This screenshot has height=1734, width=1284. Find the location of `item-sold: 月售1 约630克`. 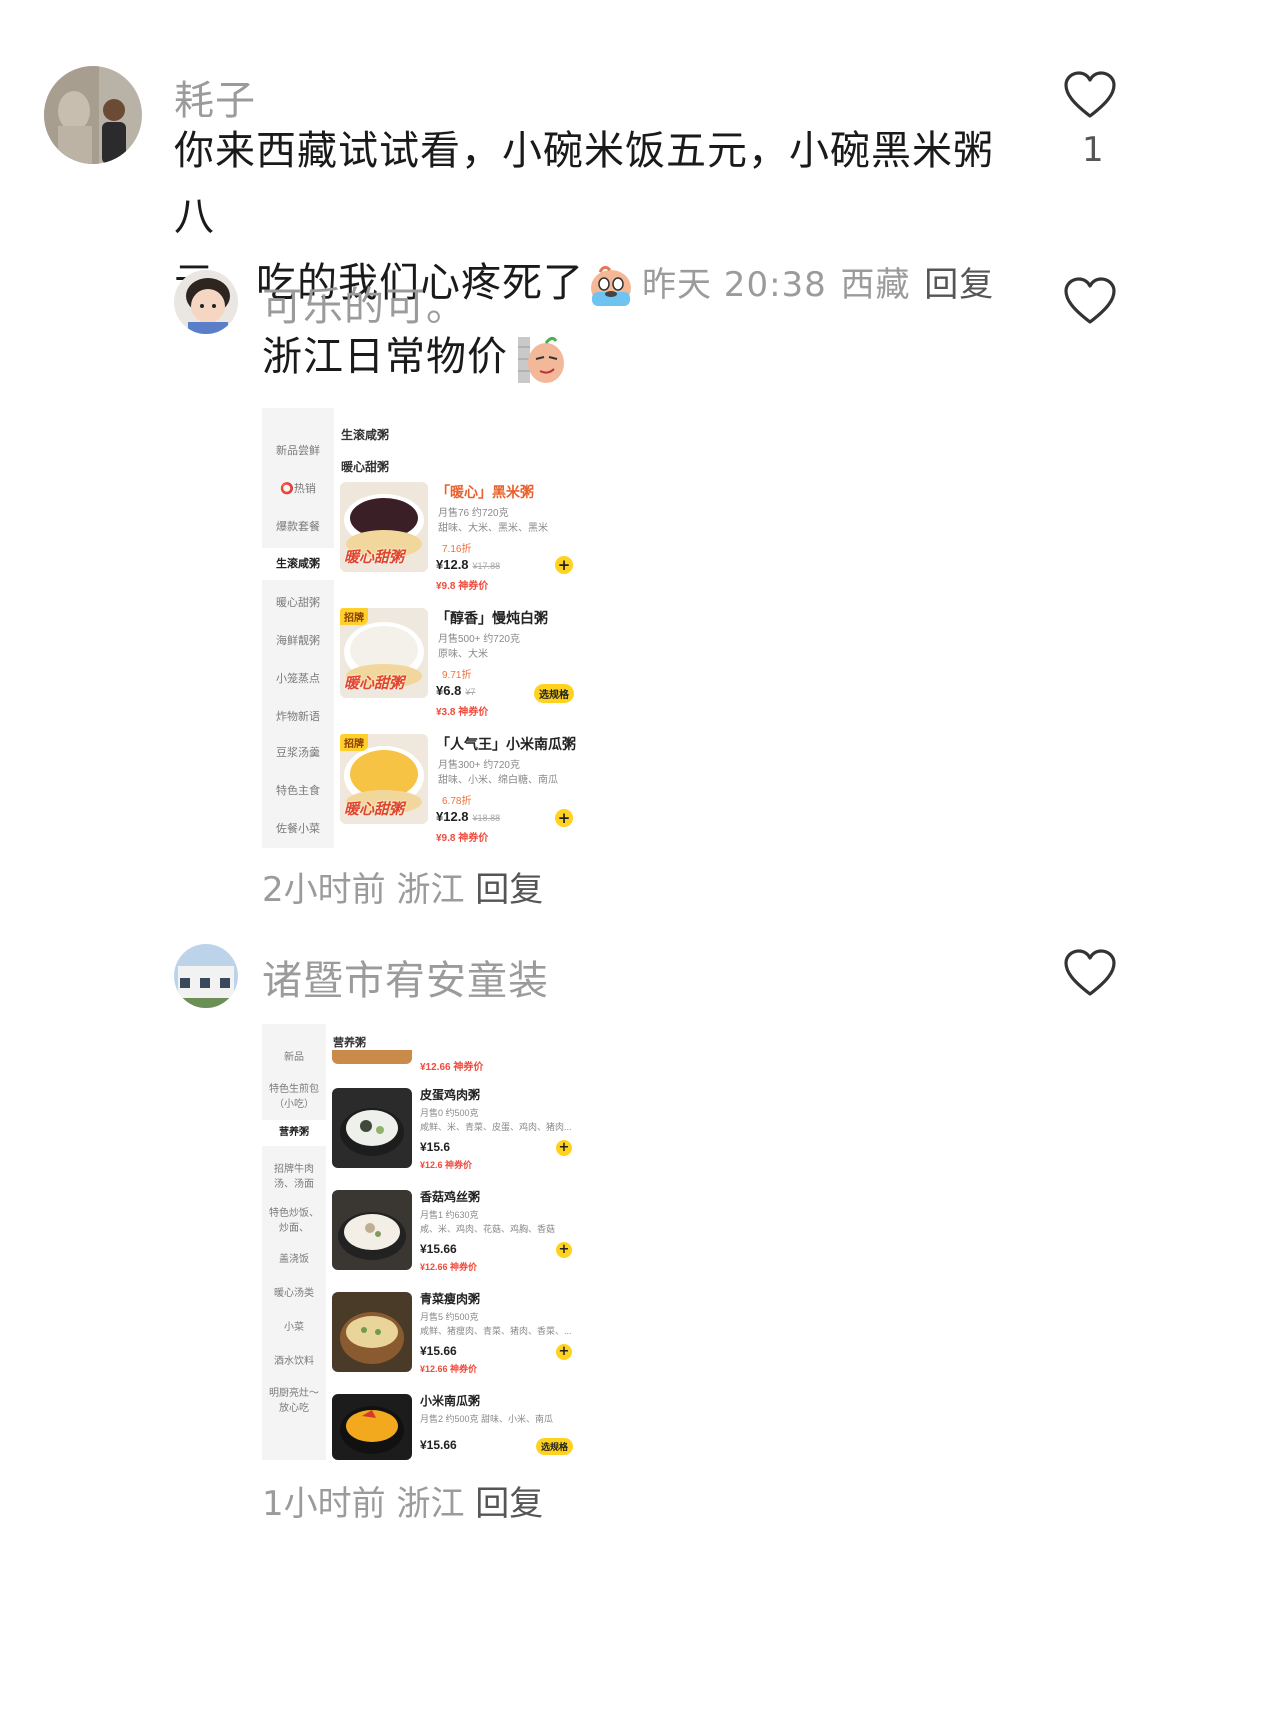

item-sold: 月售1 约630克 is located at coordinates (449, 1215).